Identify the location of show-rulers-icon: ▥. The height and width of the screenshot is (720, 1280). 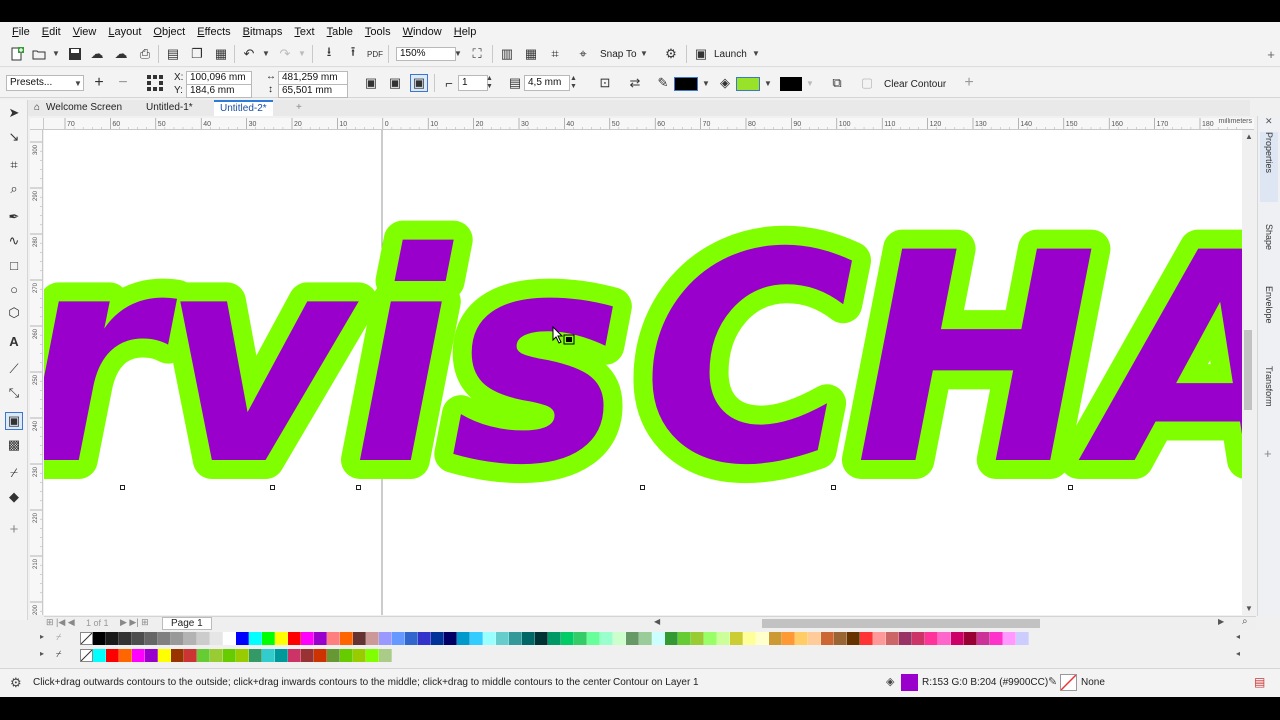
(507, 54).